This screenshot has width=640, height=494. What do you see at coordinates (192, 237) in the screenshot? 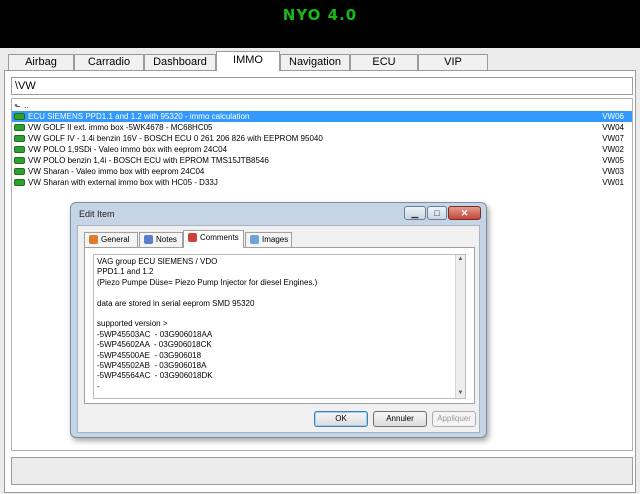
I see `comments-icon` at bounding box center [192, 237].